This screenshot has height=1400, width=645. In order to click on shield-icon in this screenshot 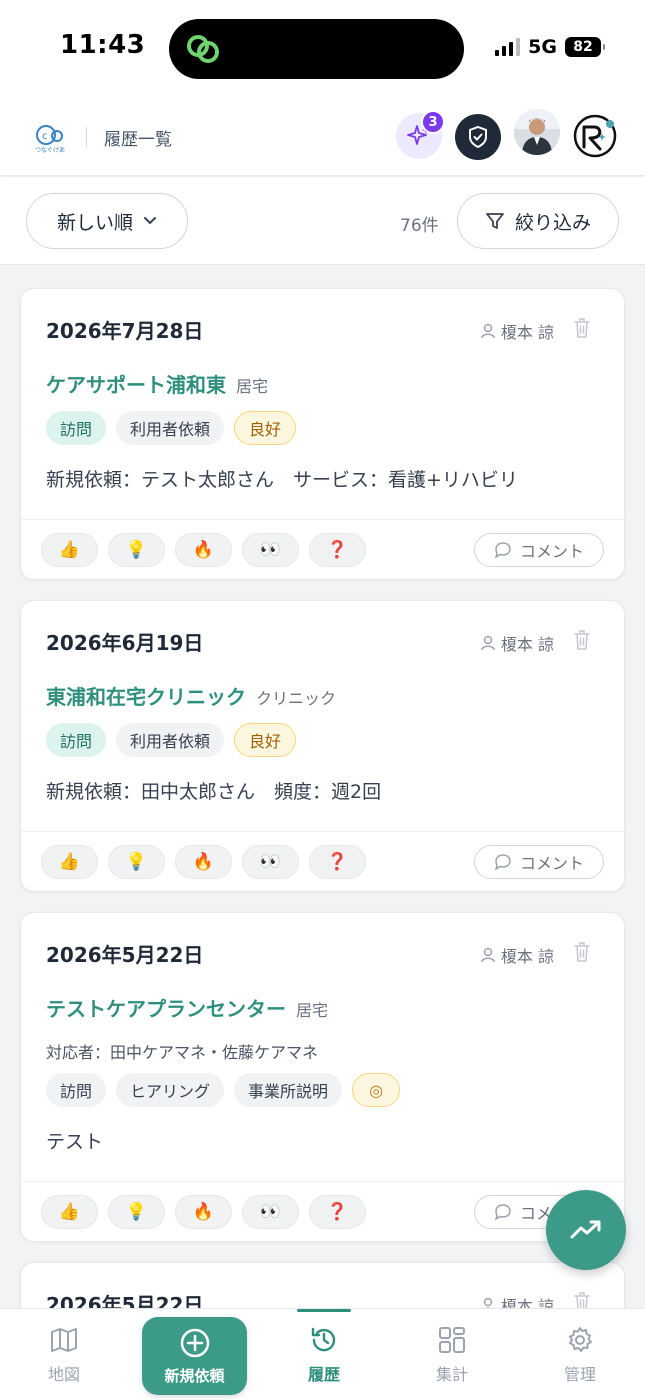, I will do `click(478, 137)`.